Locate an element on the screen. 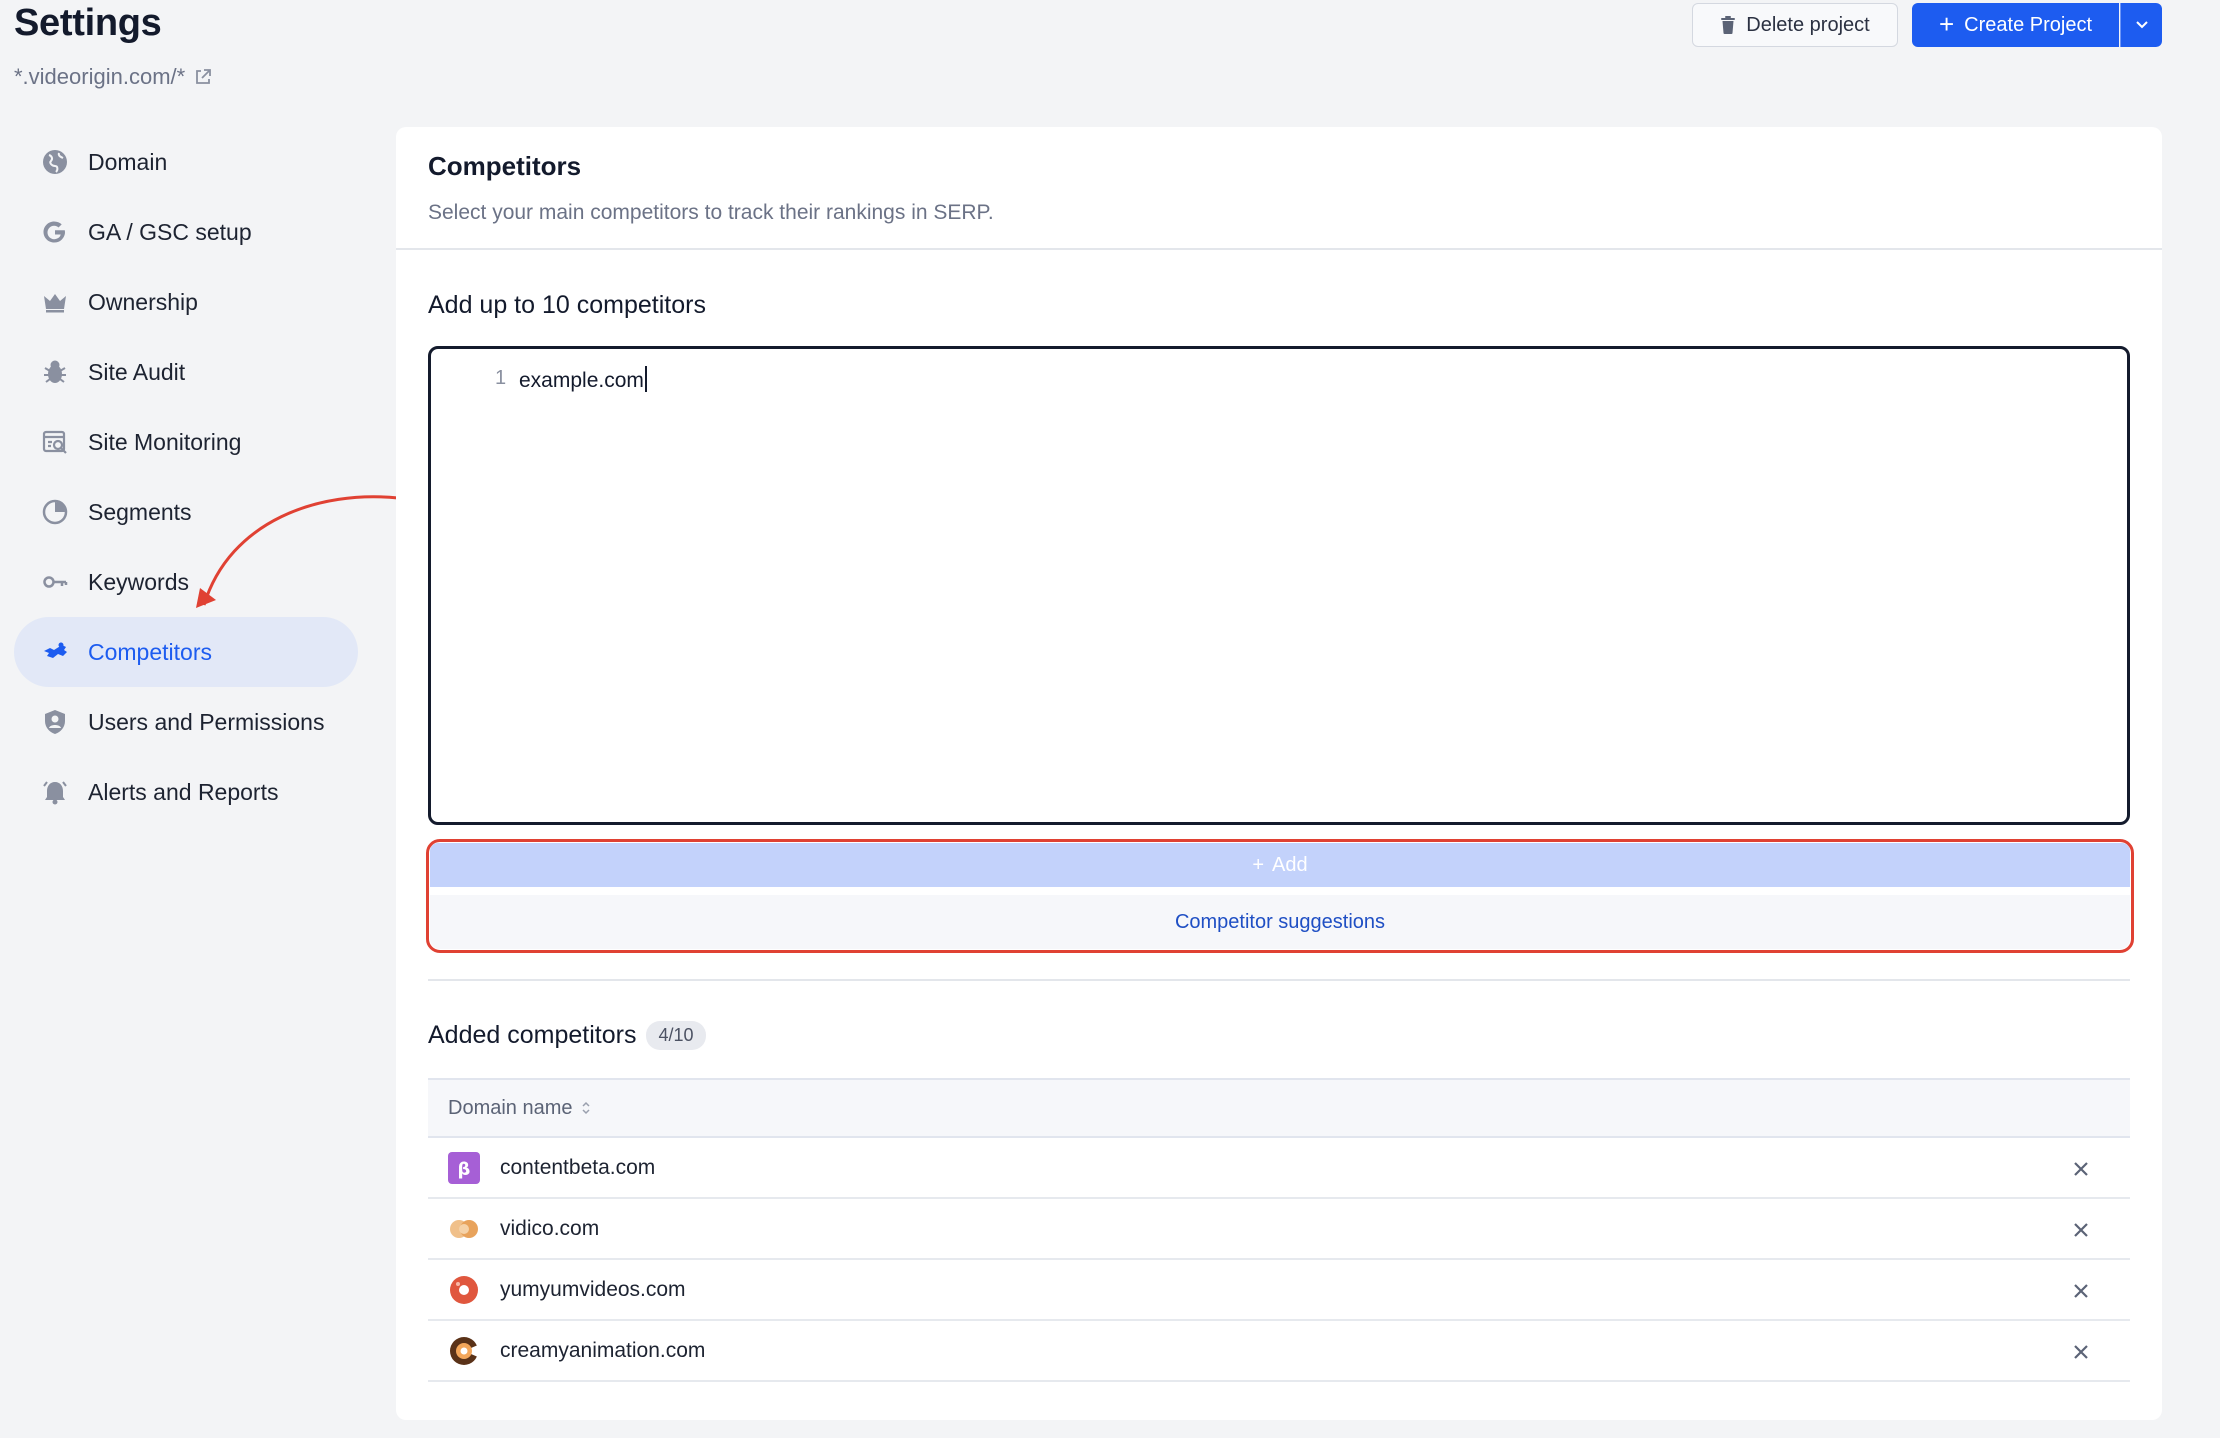 This screenshot has width=2220, height=1438. count-badge: 4/10 is located at coordinates (676, 1035).